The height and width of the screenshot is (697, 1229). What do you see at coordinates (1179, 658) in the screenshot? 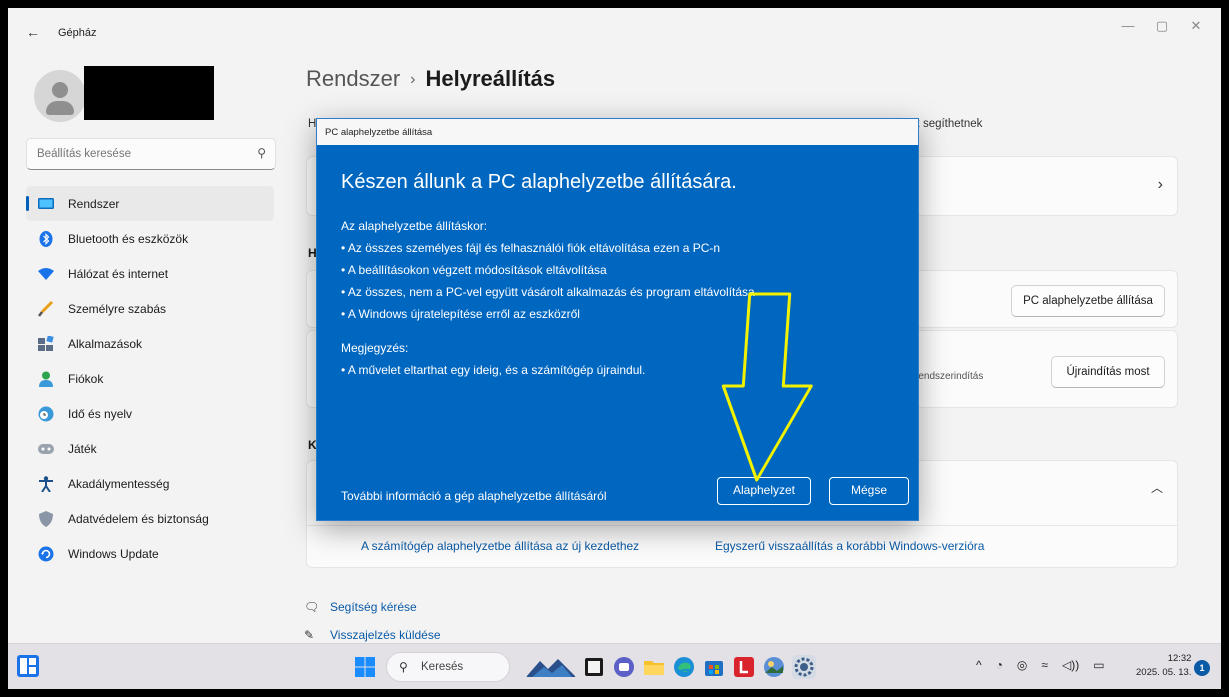
I see `clock-time: 12:32` at bounding box center [1179, 658].